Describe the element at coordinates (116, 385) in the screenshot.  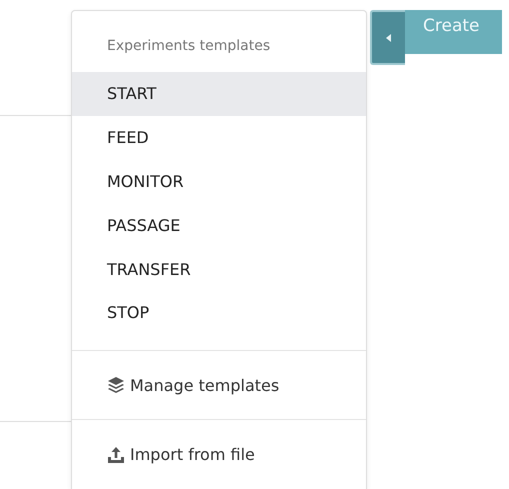
I see `layers-icon` at that location.